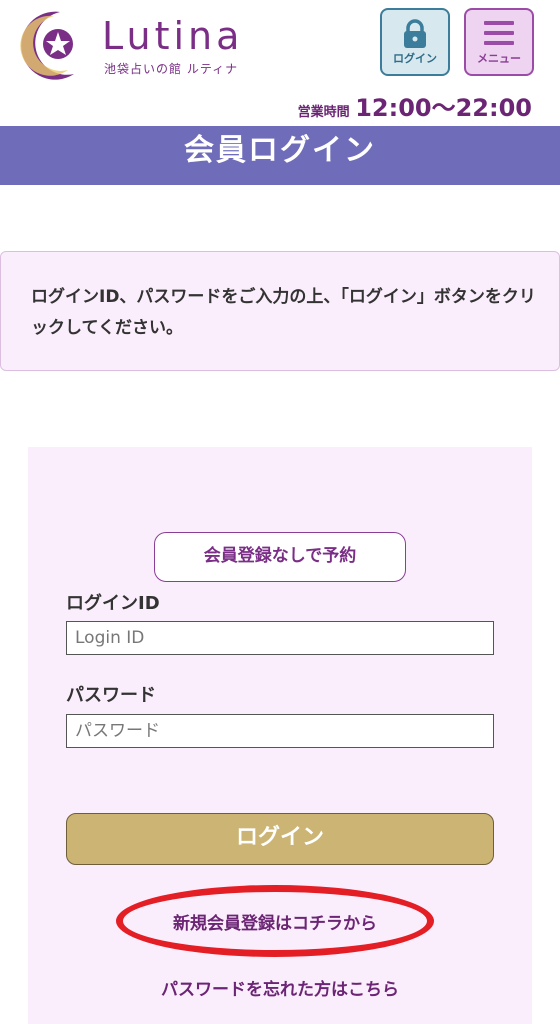 The width and height of the screenshot is (560, 1024). What do you see at coordinates (283, 312) in the screenshot?
I see `notice-text: ログインID、パスワードをご入力の上、「ログイン」ボタンをクリックしてください。` at bounding box center [283, 312].